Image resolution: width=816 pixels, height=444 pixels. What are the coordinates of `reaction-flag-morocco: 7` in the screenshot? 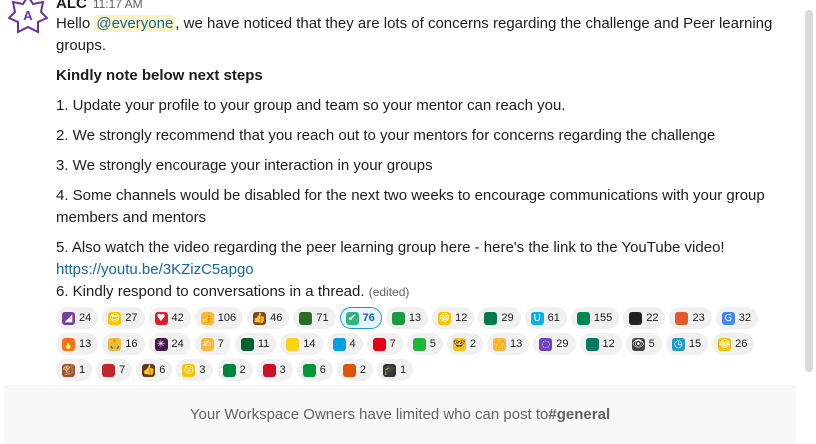 It's located at (114, 370).